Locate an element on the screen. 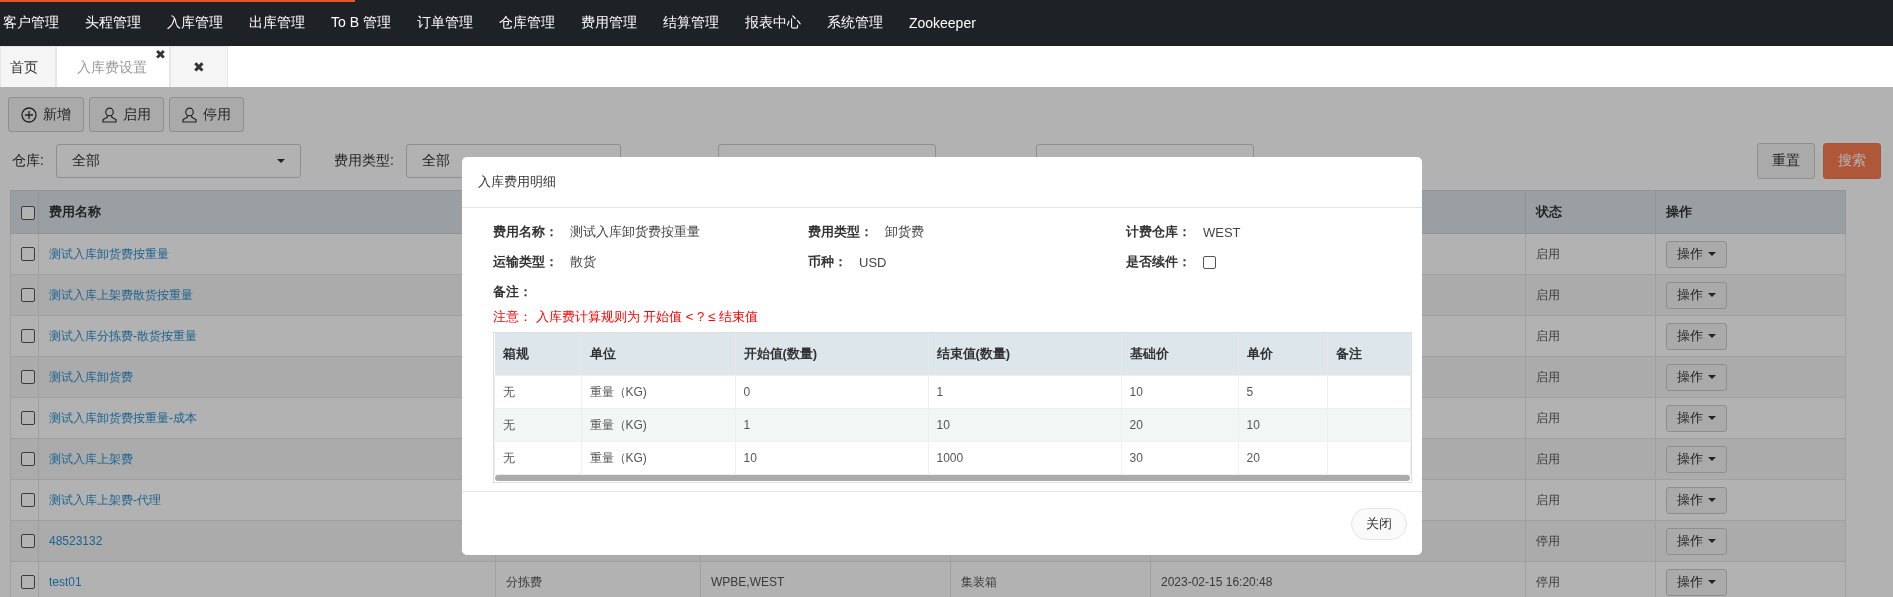 The height and width of the screenshot is (597, 1893). column-header: 开始值(数量) is located at coordinates (780, 353).